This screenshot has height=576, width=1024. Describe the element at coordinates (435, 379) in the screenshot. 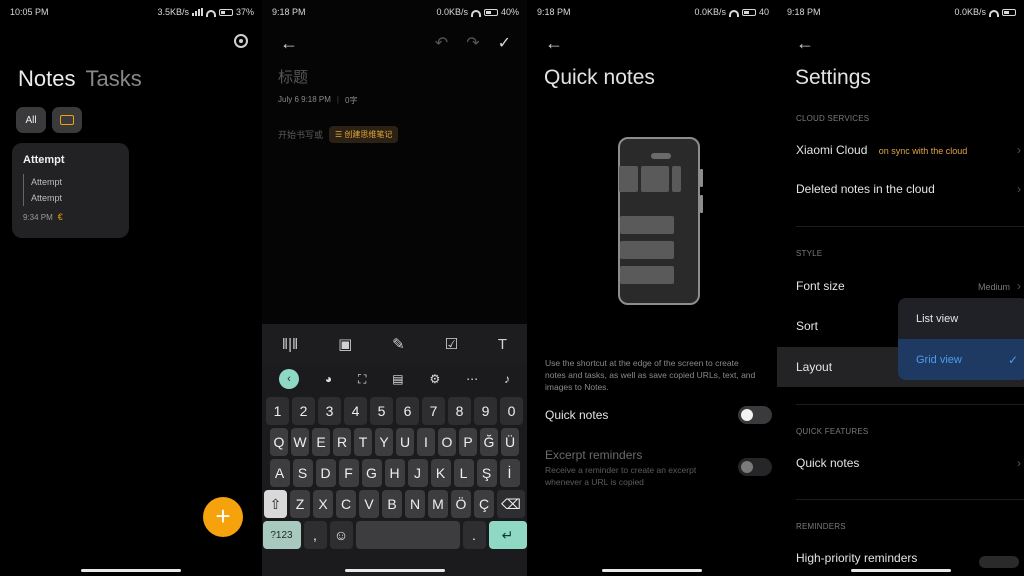

I see `gear-icon: ⚙` at that location.